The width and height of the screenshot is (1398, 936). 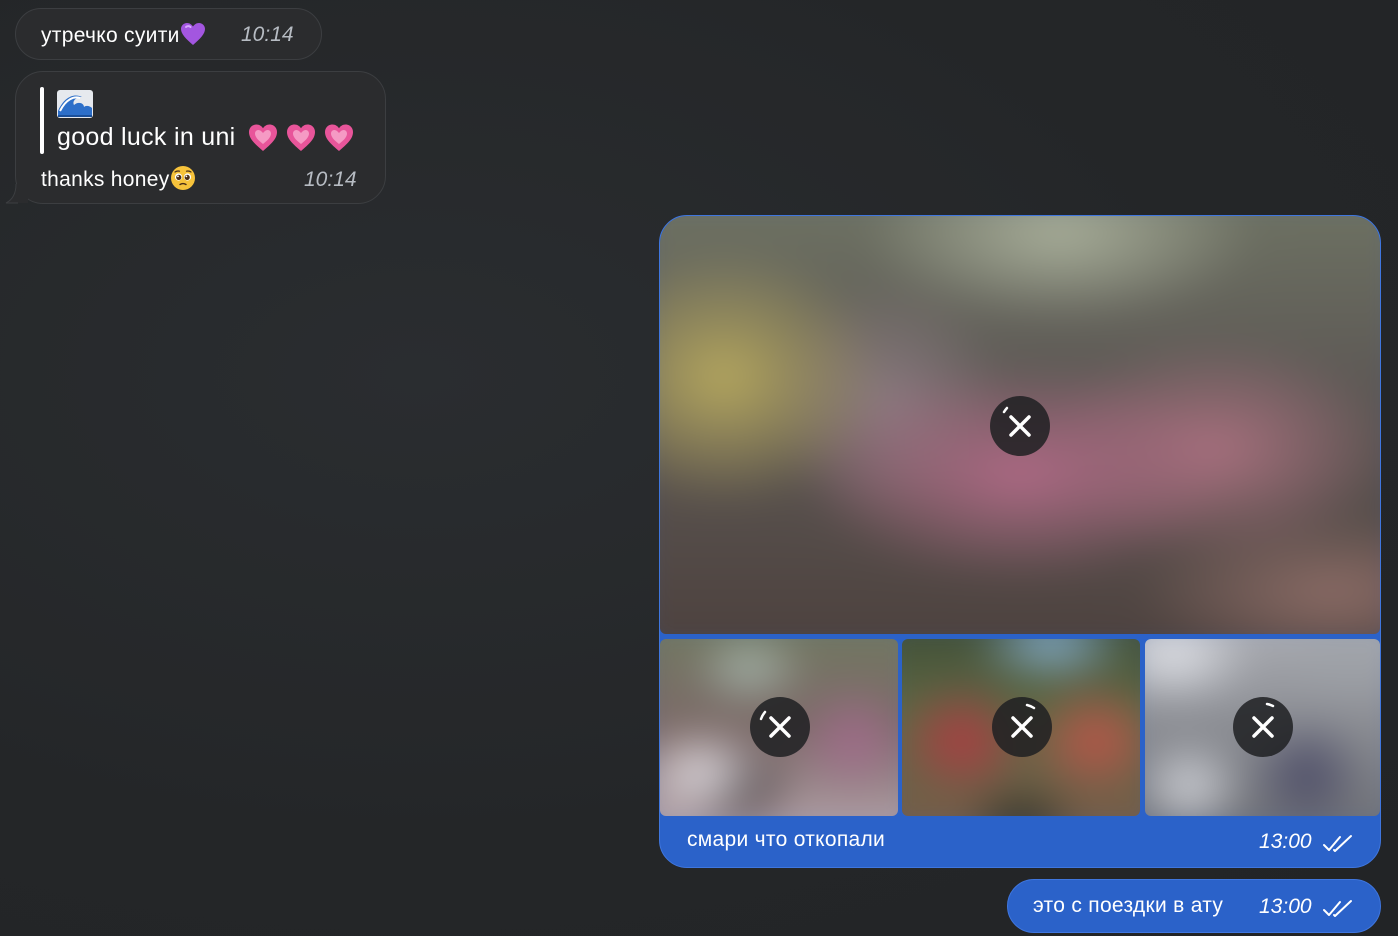 I want to click on message-text: это с поездки в ату, so click(x=1128, y=905).